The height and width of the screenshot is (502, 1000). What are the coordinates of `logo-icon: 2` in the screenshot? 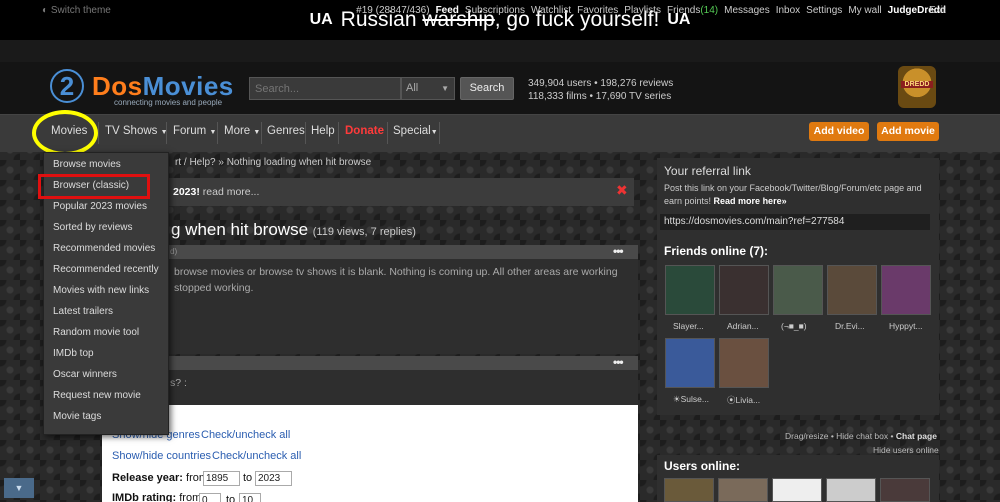 It's located at (67, 86).